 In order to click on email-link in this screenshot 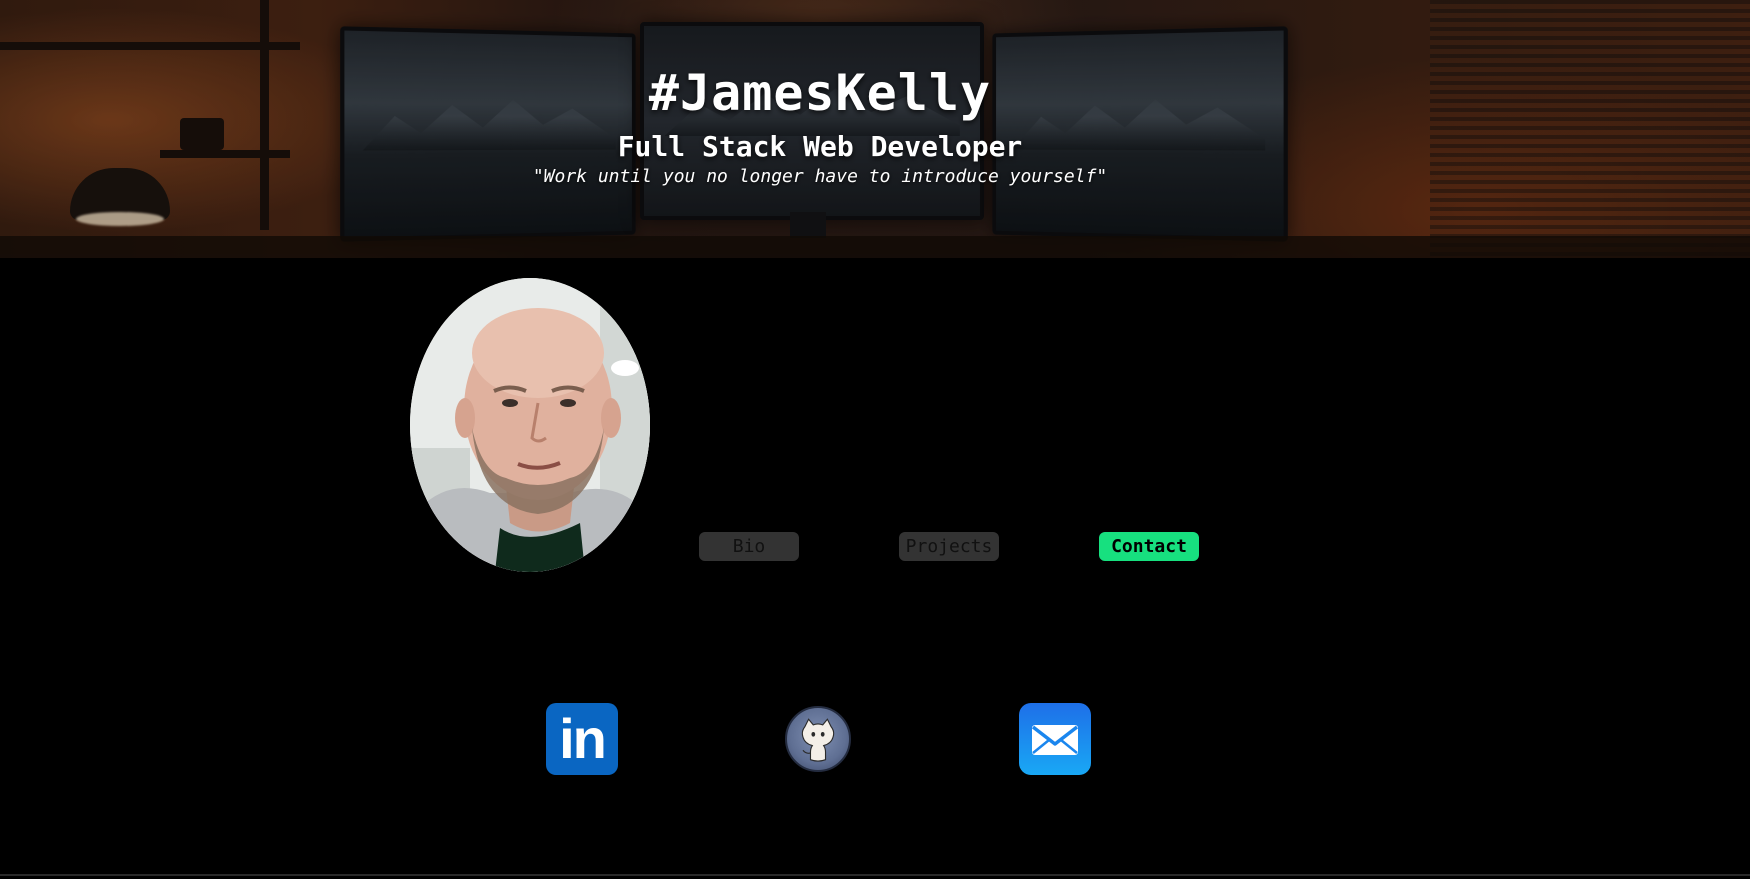, I will do `click(1055, 739)`.